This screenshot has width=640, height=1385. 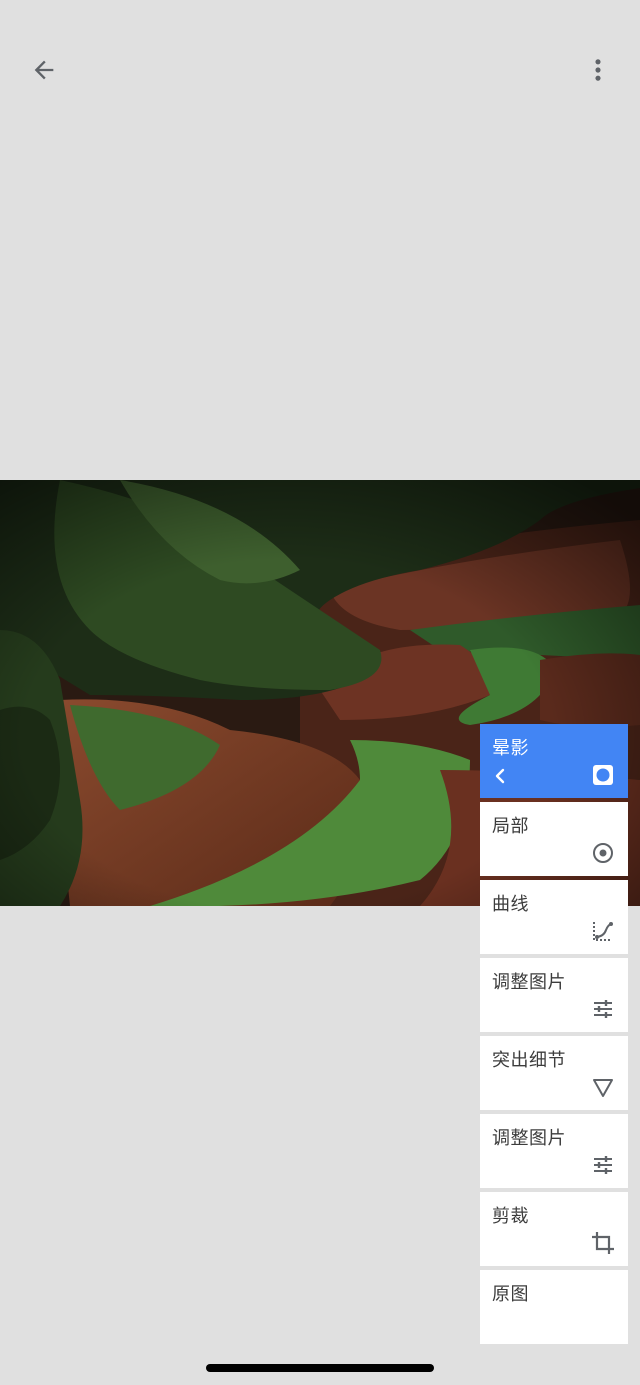 I want to click on tool-label: 局部, so click(x=510, y=826).